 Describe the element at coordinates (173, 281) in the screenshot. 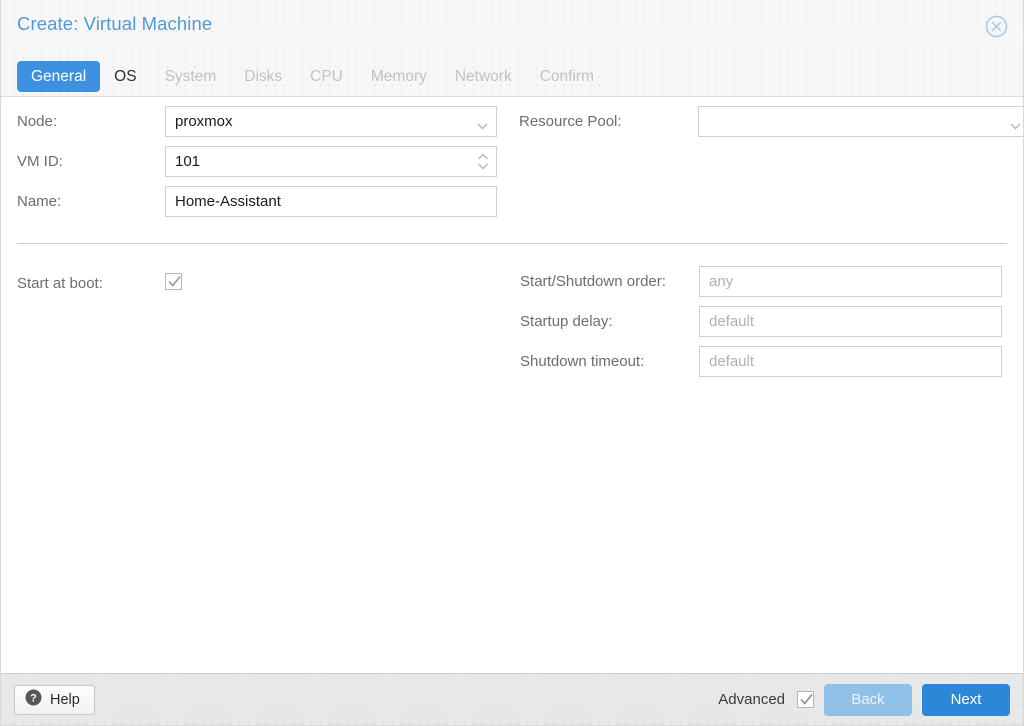

I see `start-at-boot-checkbox` at that location.